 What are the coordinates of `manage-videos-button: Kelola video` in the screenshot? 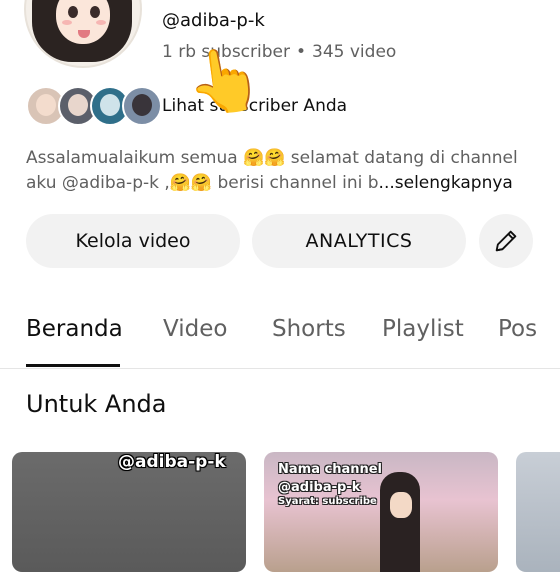 It's located at (133, 241).